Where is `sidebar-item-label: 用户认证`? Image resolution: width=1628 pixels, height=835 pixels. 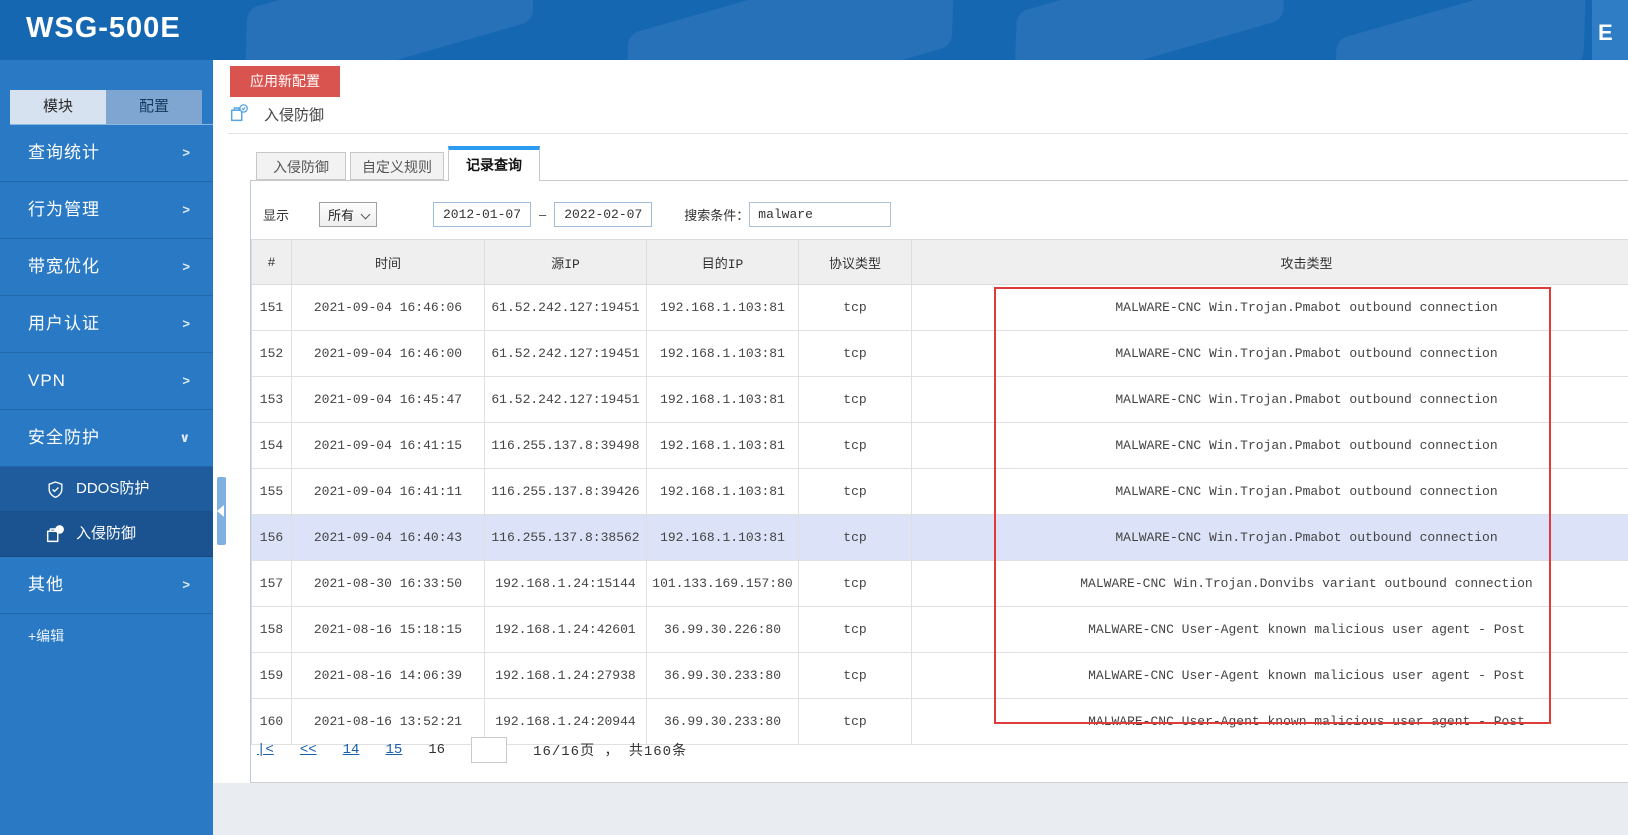
sidebar-item-label: 用户认证 is located at coordinates (64, 323).